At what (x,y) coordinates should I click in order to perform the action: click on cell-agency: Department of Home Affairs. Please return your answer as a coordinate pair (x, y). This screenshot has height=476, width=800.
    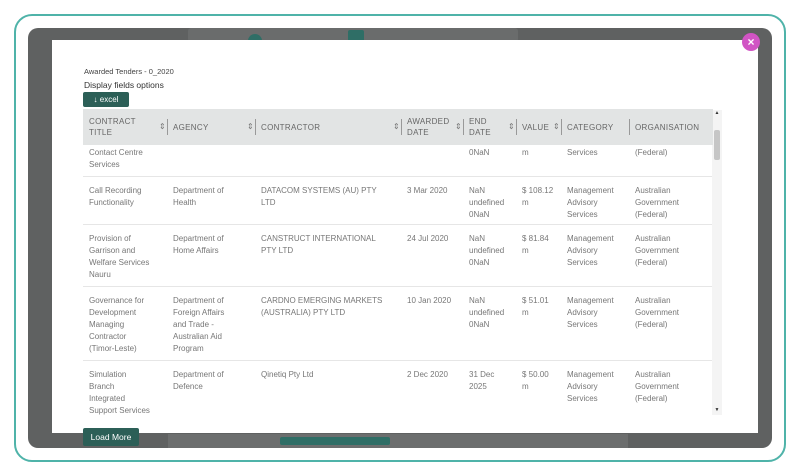
    Looking at the image, I should click on (198, 244).